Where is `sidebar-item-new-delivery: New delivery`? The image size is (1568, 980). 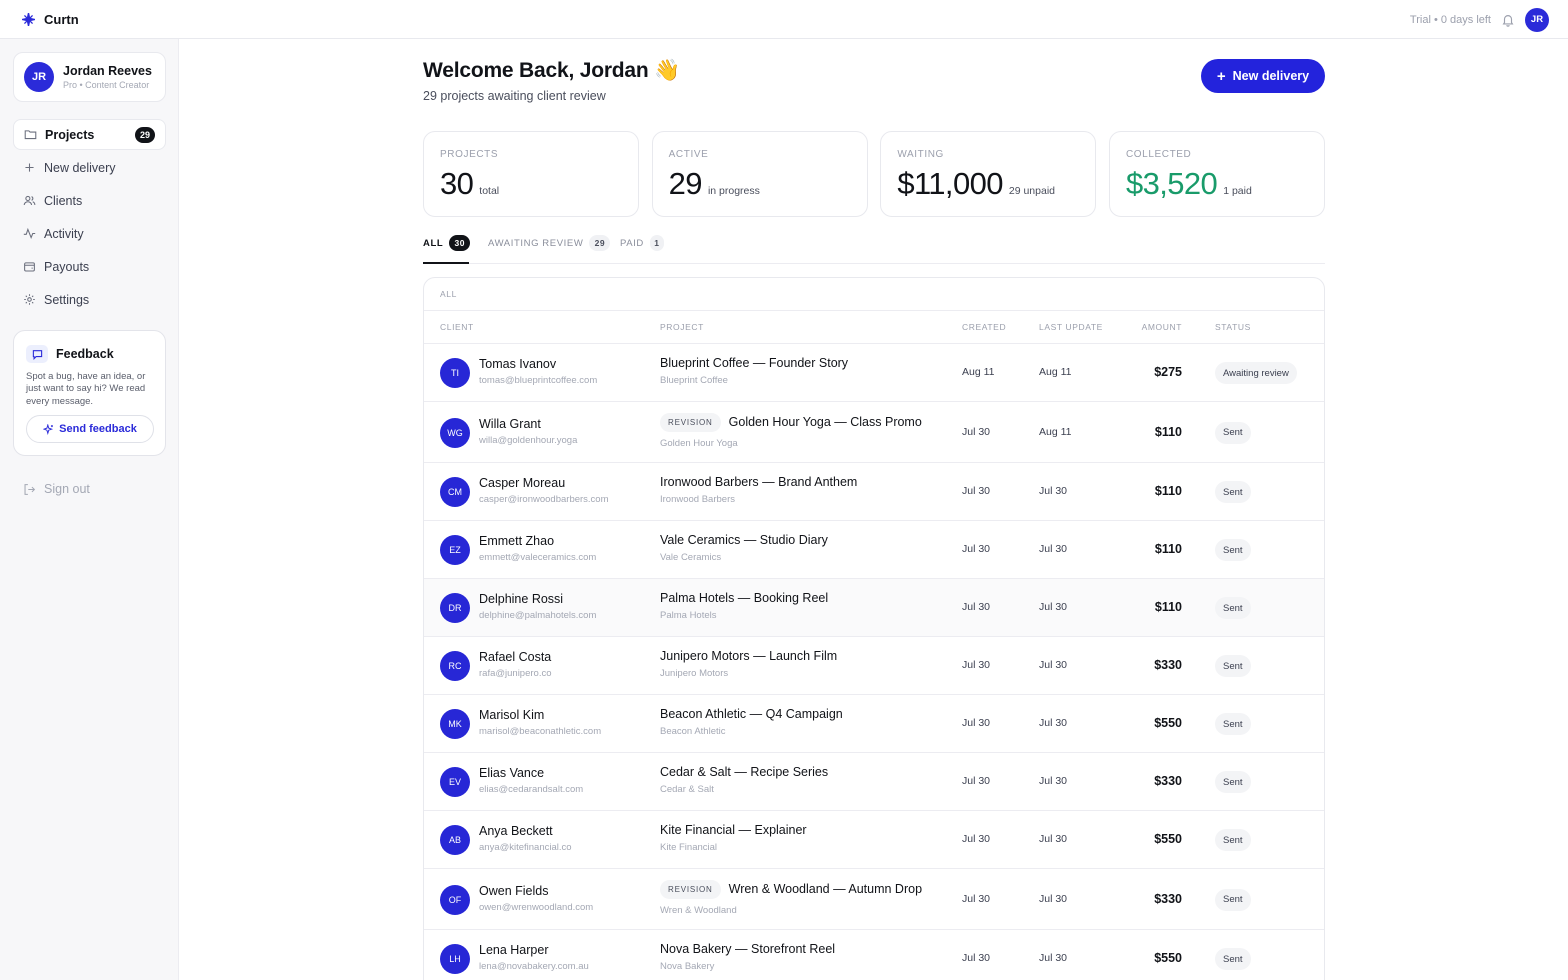
sidebar-item-new-delivery: New delivery is located at coordinates (89, 167).